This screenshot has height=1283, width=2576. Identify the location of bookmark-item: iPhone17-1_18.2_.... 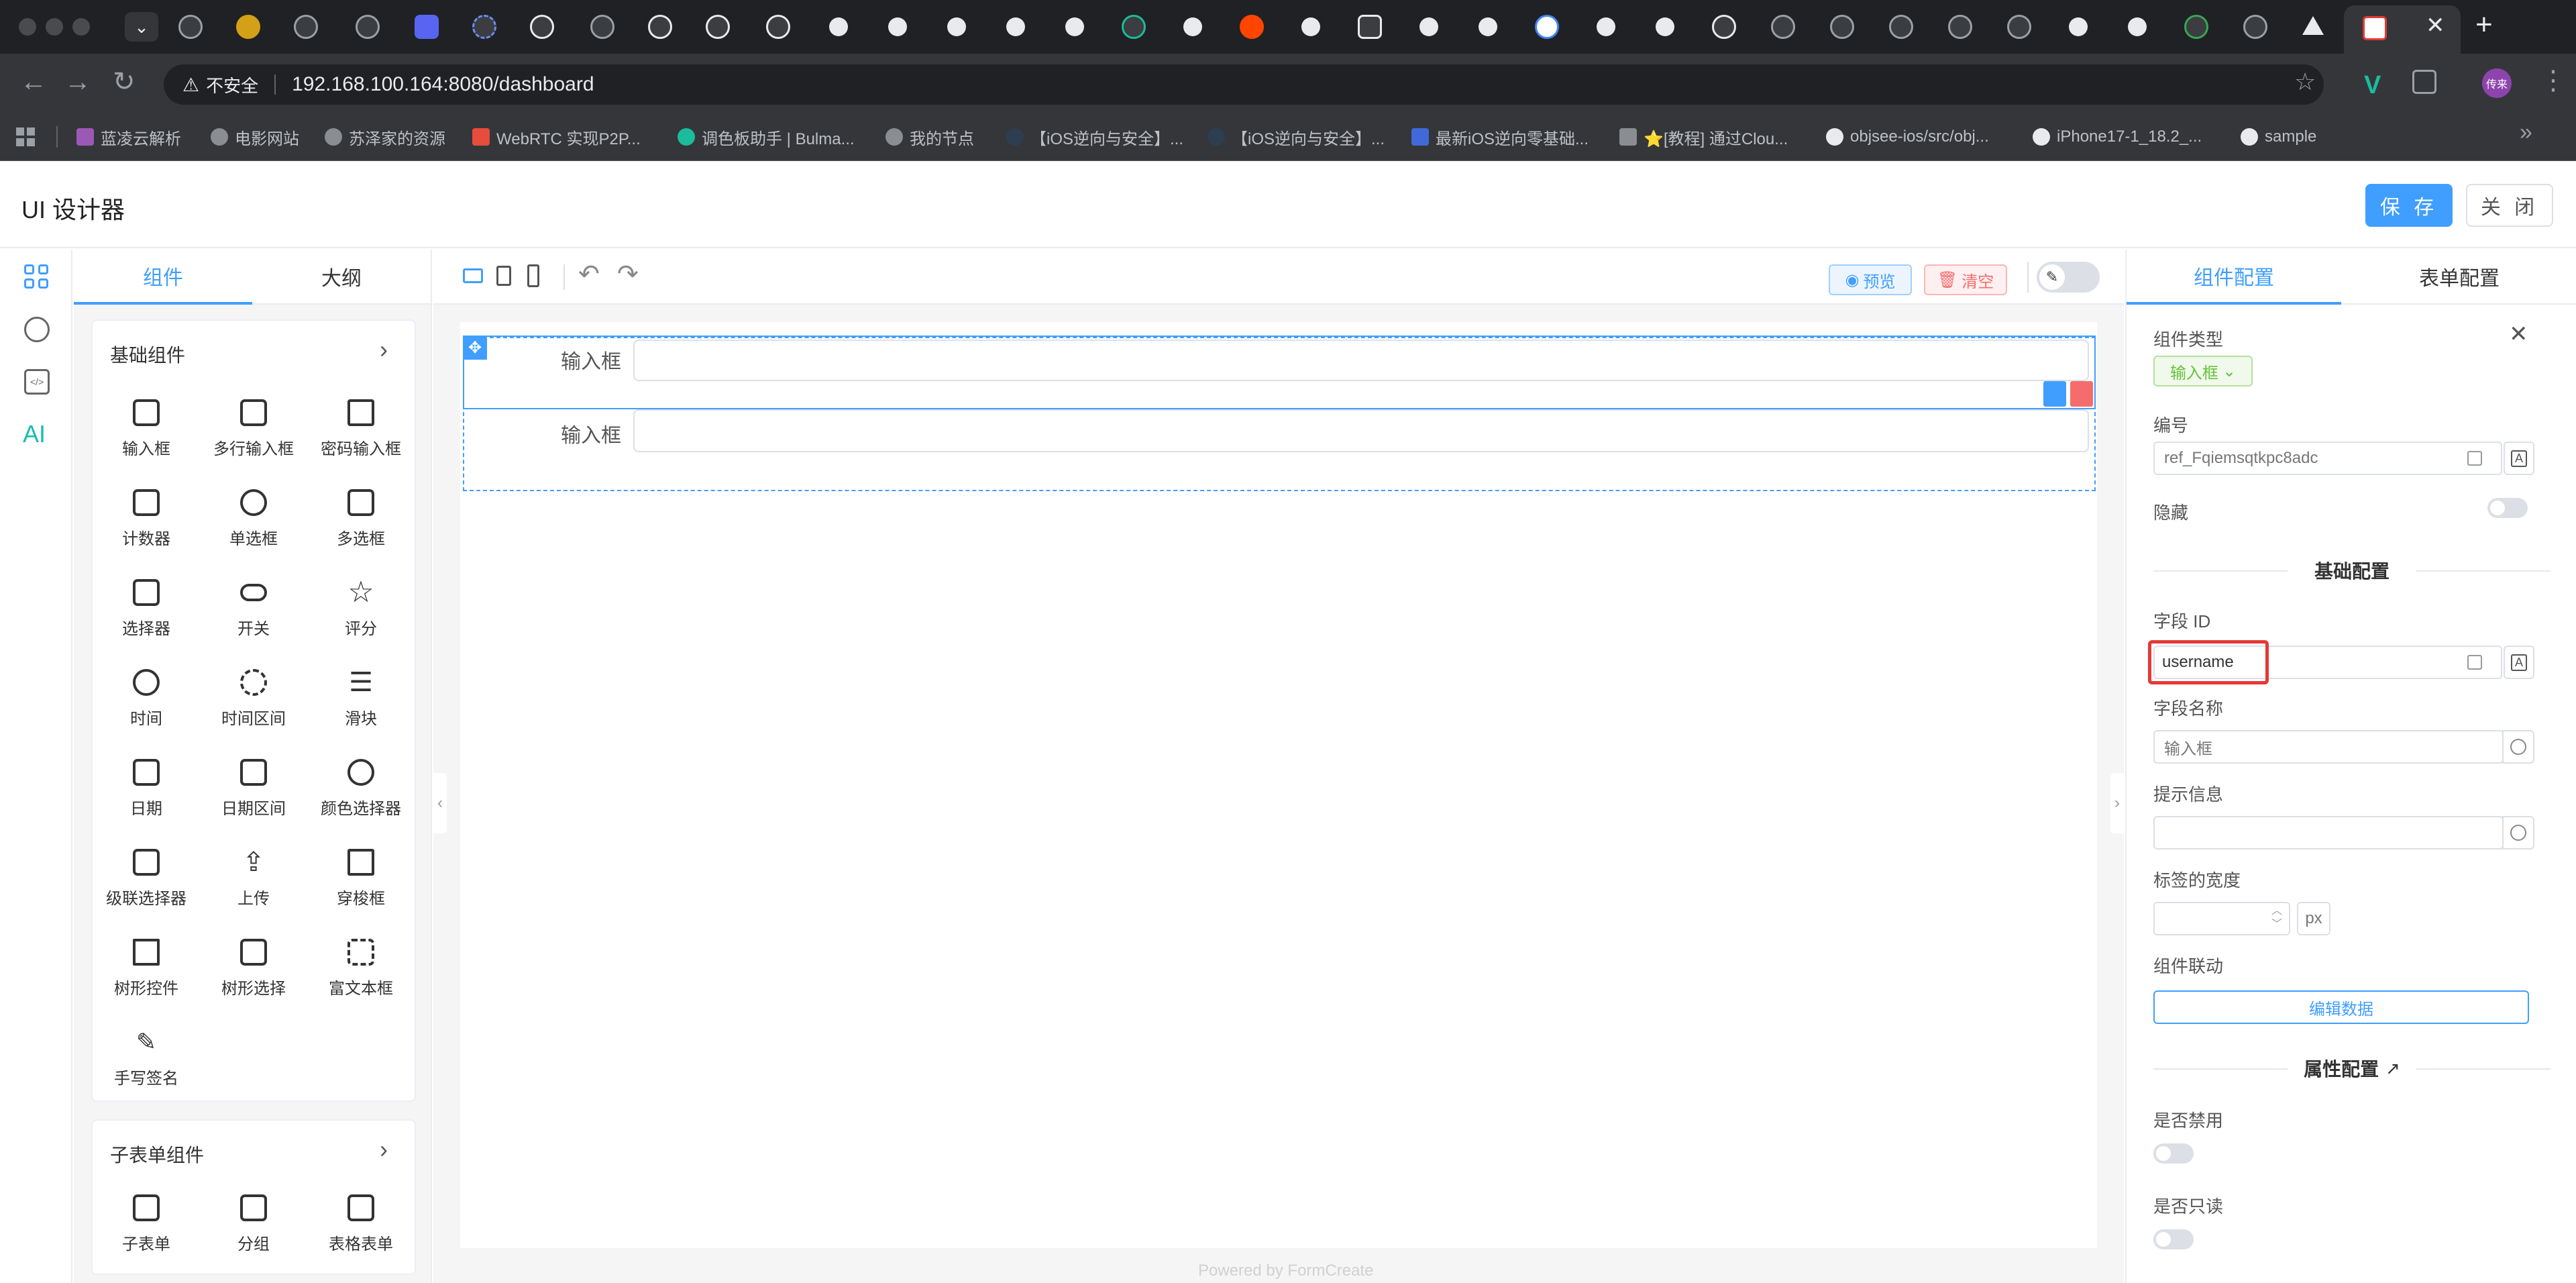
(2117, 137).